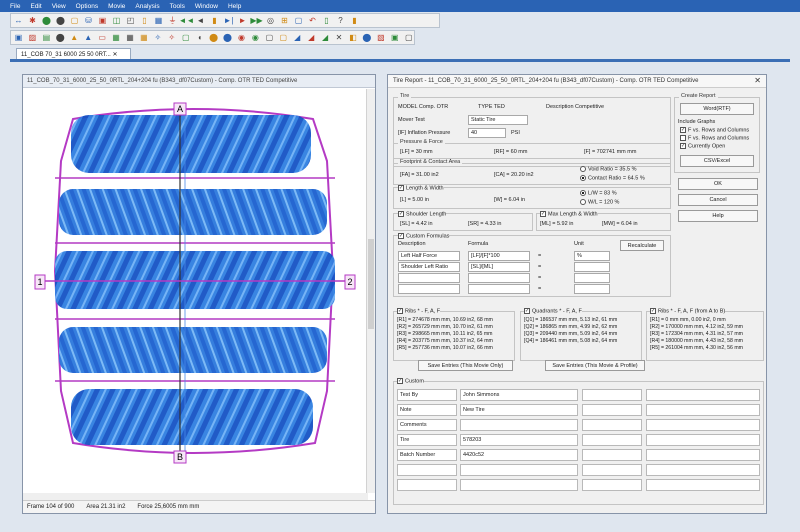  I want to click on toolbar1-tool-icon: ▢, so click(298, 20).